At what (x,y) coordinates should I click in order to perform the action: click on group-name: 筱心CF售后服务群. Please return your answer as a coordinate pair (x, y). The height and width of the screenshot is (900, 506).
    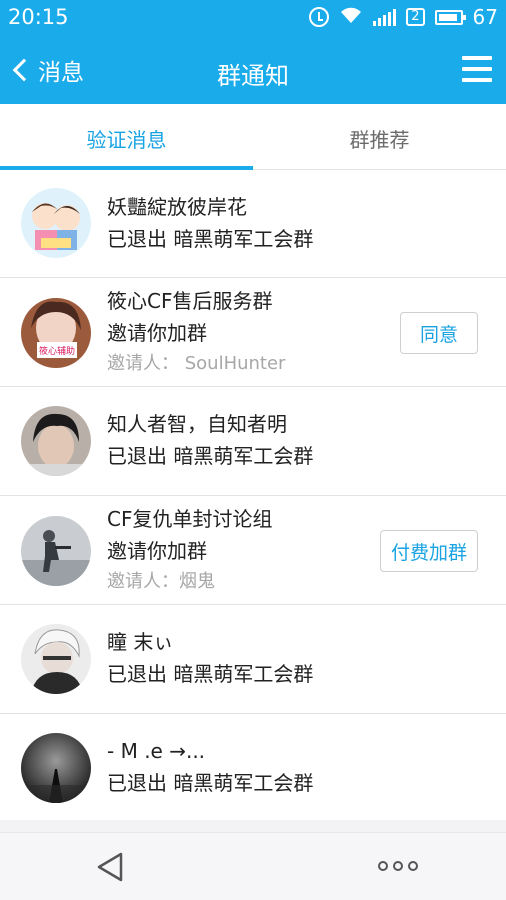
    Looking at the image, I should click on (190, 301).